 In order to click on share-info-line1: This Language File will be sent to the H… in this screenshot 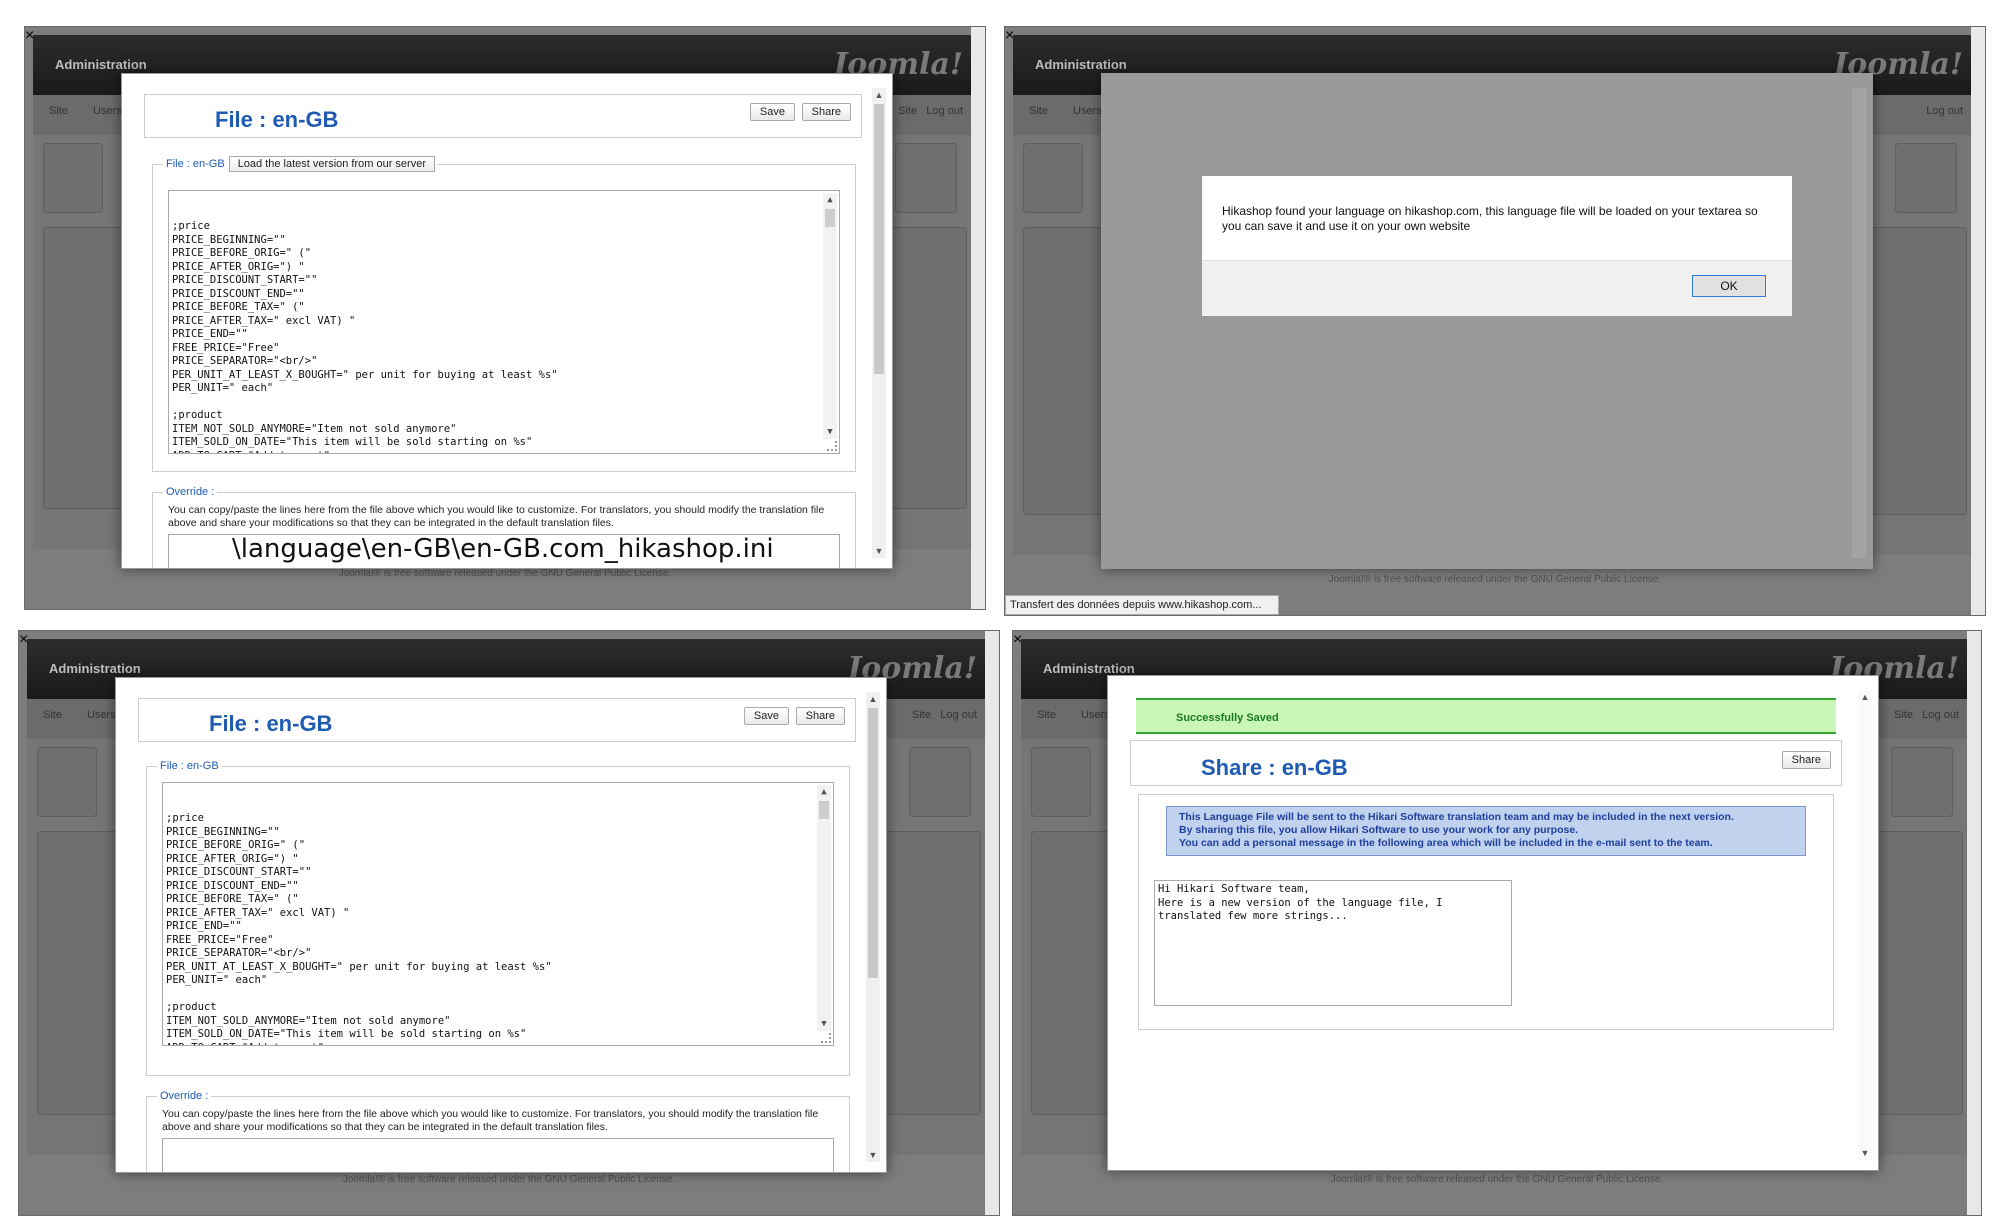, I will do `click(1456, 817)`.